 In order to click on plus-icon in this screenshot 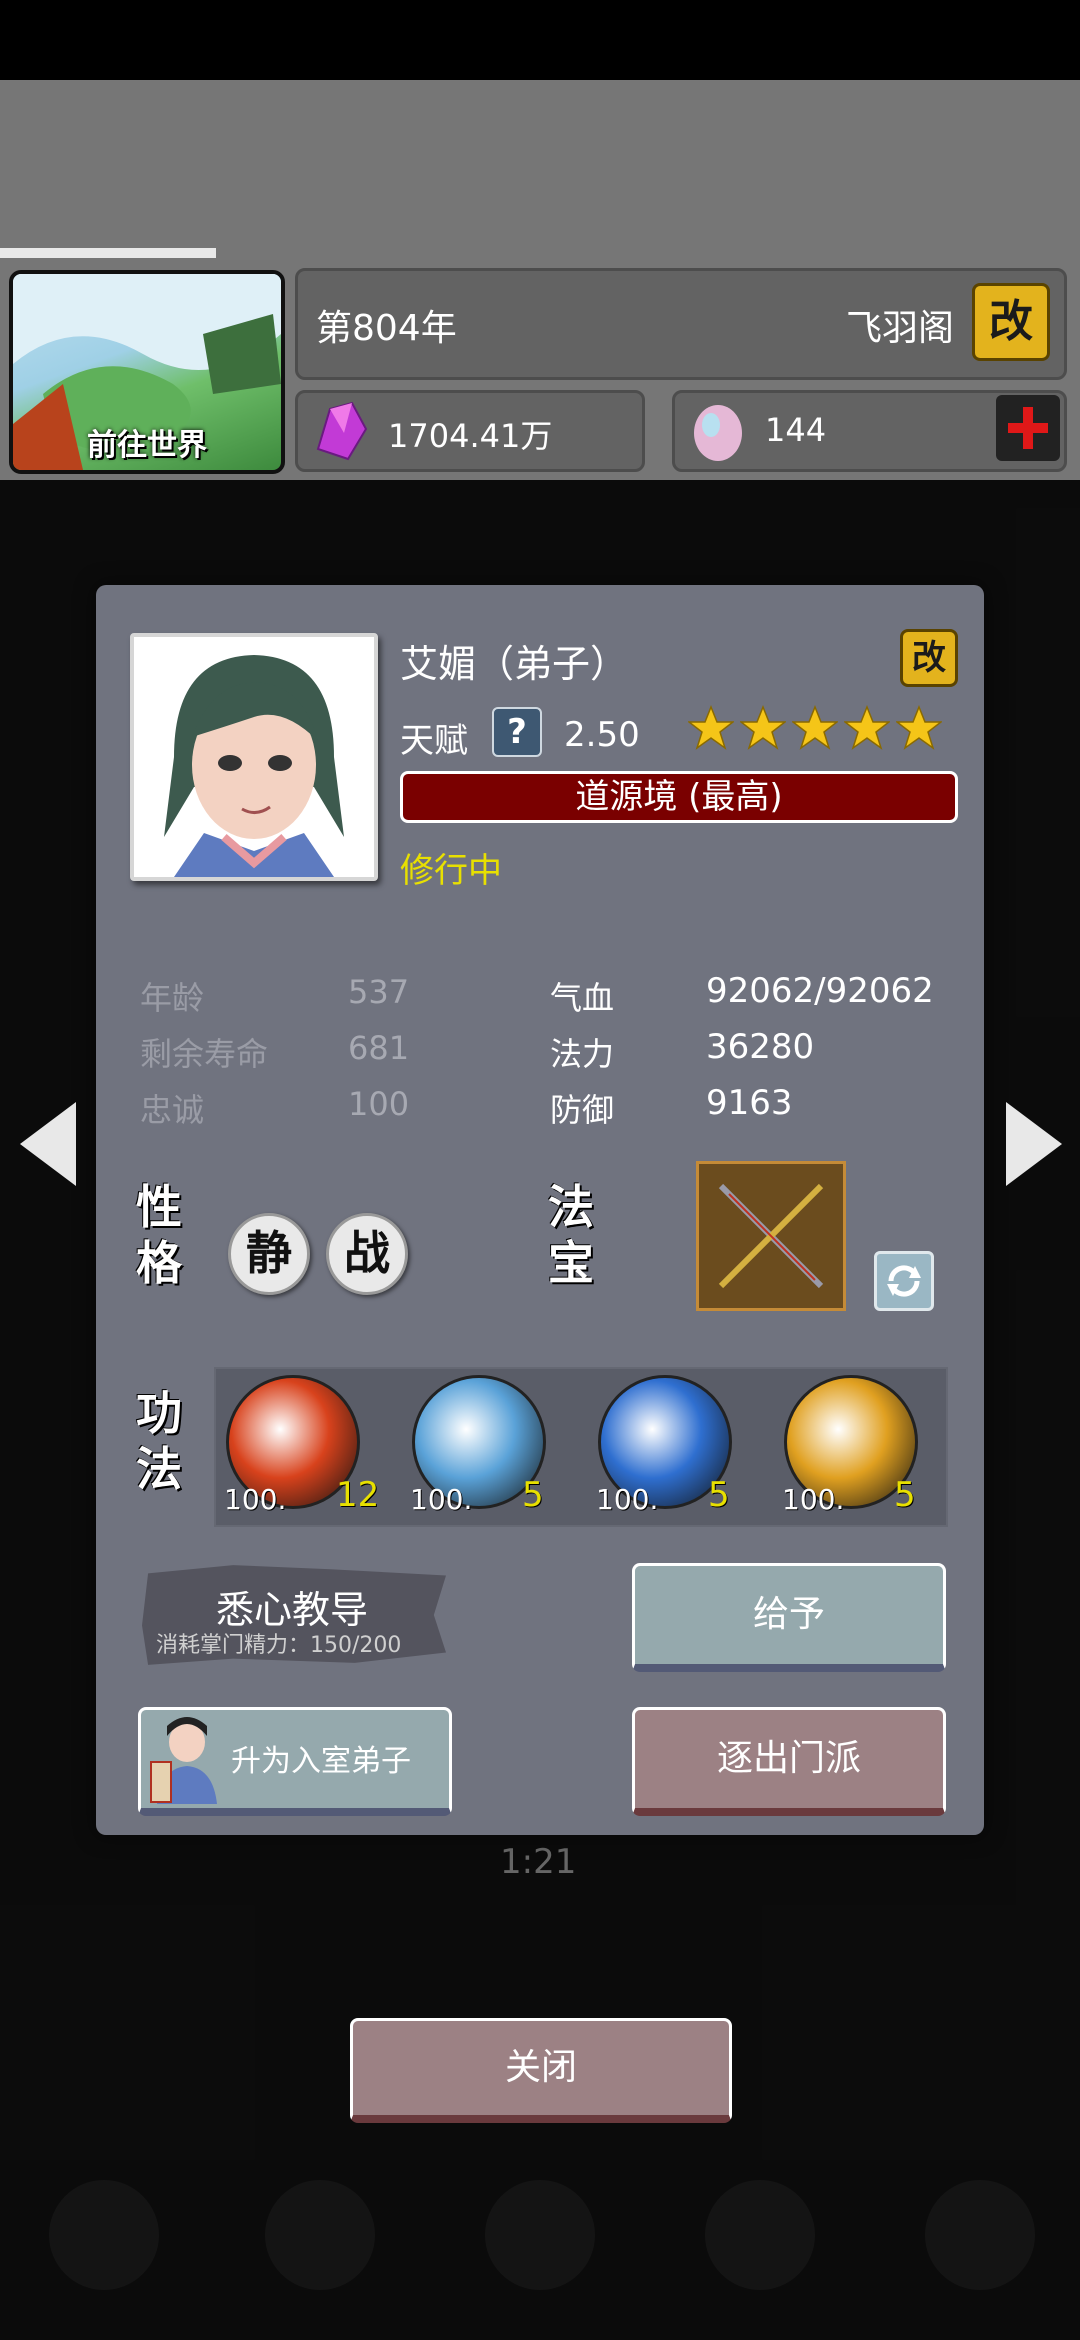, I will do `click(1028, 428)`.